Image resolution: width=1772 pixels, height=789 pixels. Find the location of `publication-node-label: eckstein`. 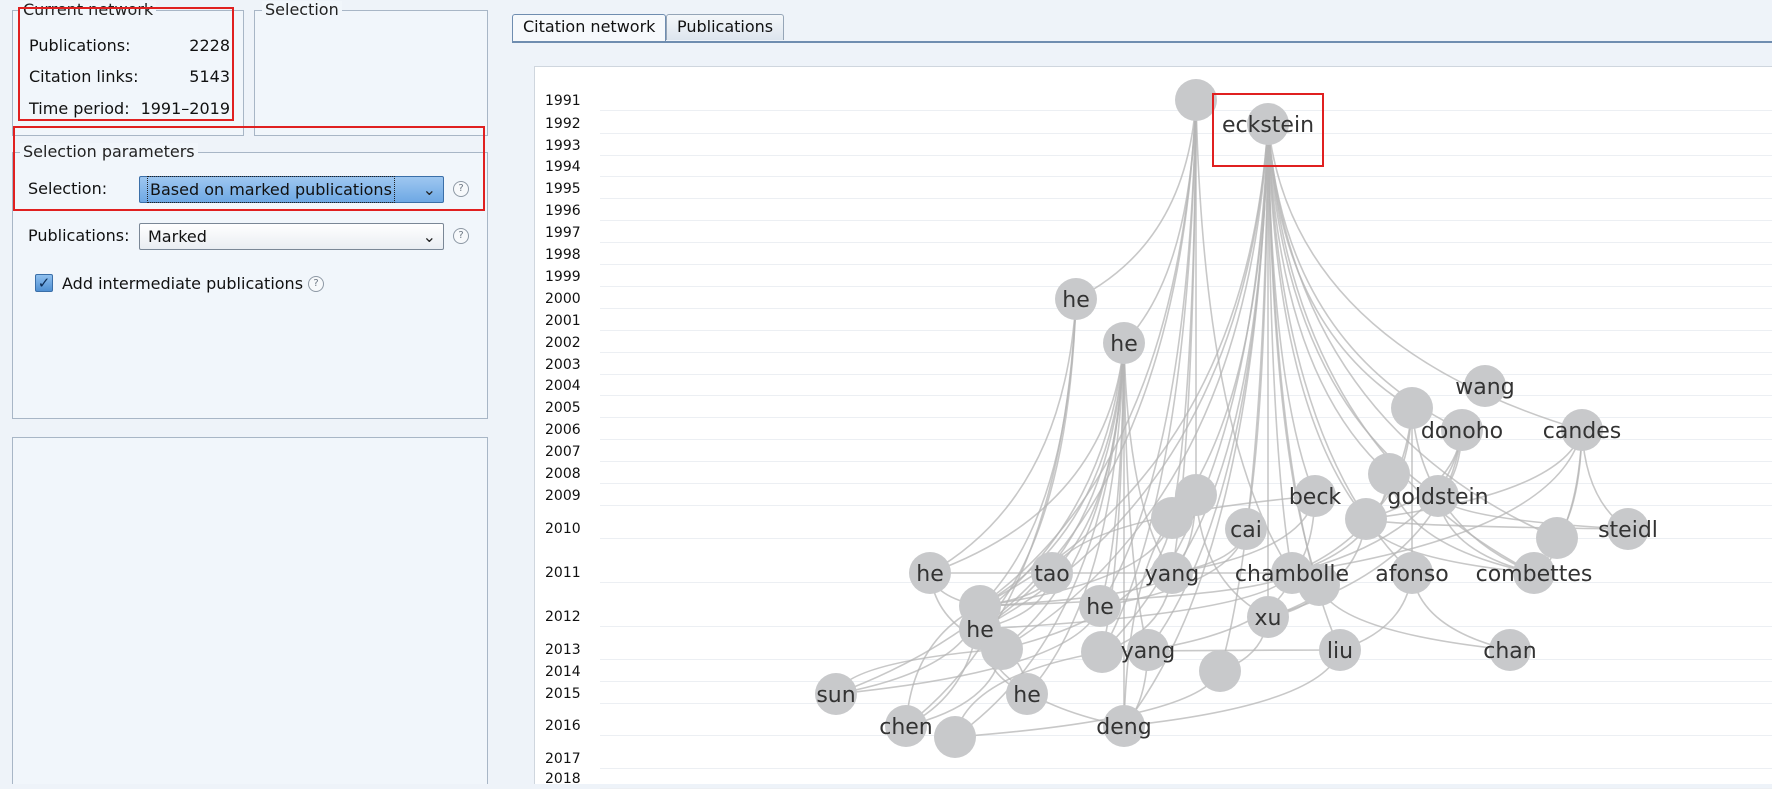

publication-node-label: eckstein is located at coordinates (1268, 125).